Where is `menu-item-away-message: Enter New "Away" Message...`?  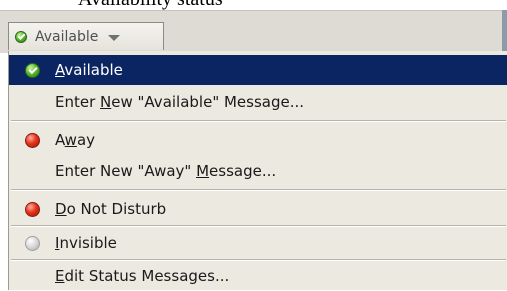
menu-item-away-message: Enter New "Away" Message... is located at coordinates (258, 171).